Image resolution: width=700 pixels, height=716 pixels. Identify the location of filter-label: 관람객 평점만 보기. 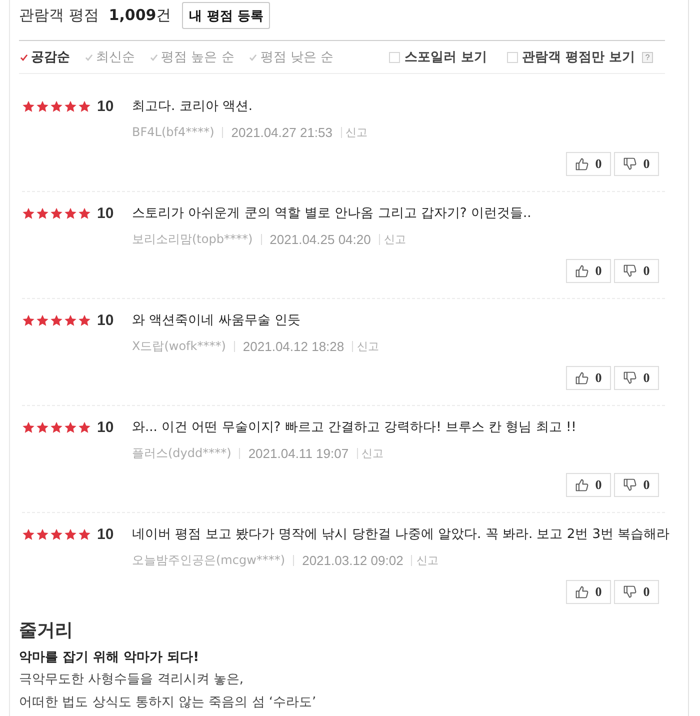
(578, 57).